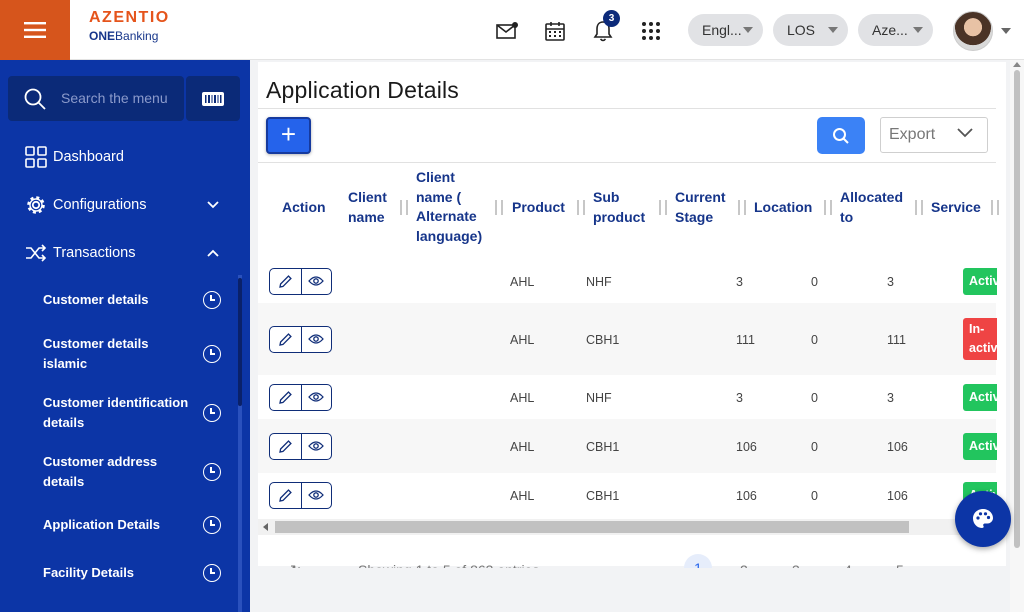 This screenshot has height=612, width=1024. What do you see at coordinates (623, 207) in the screenshot?
I see `column-header-sub-product: Sub product` at bounding box center [623, 207].